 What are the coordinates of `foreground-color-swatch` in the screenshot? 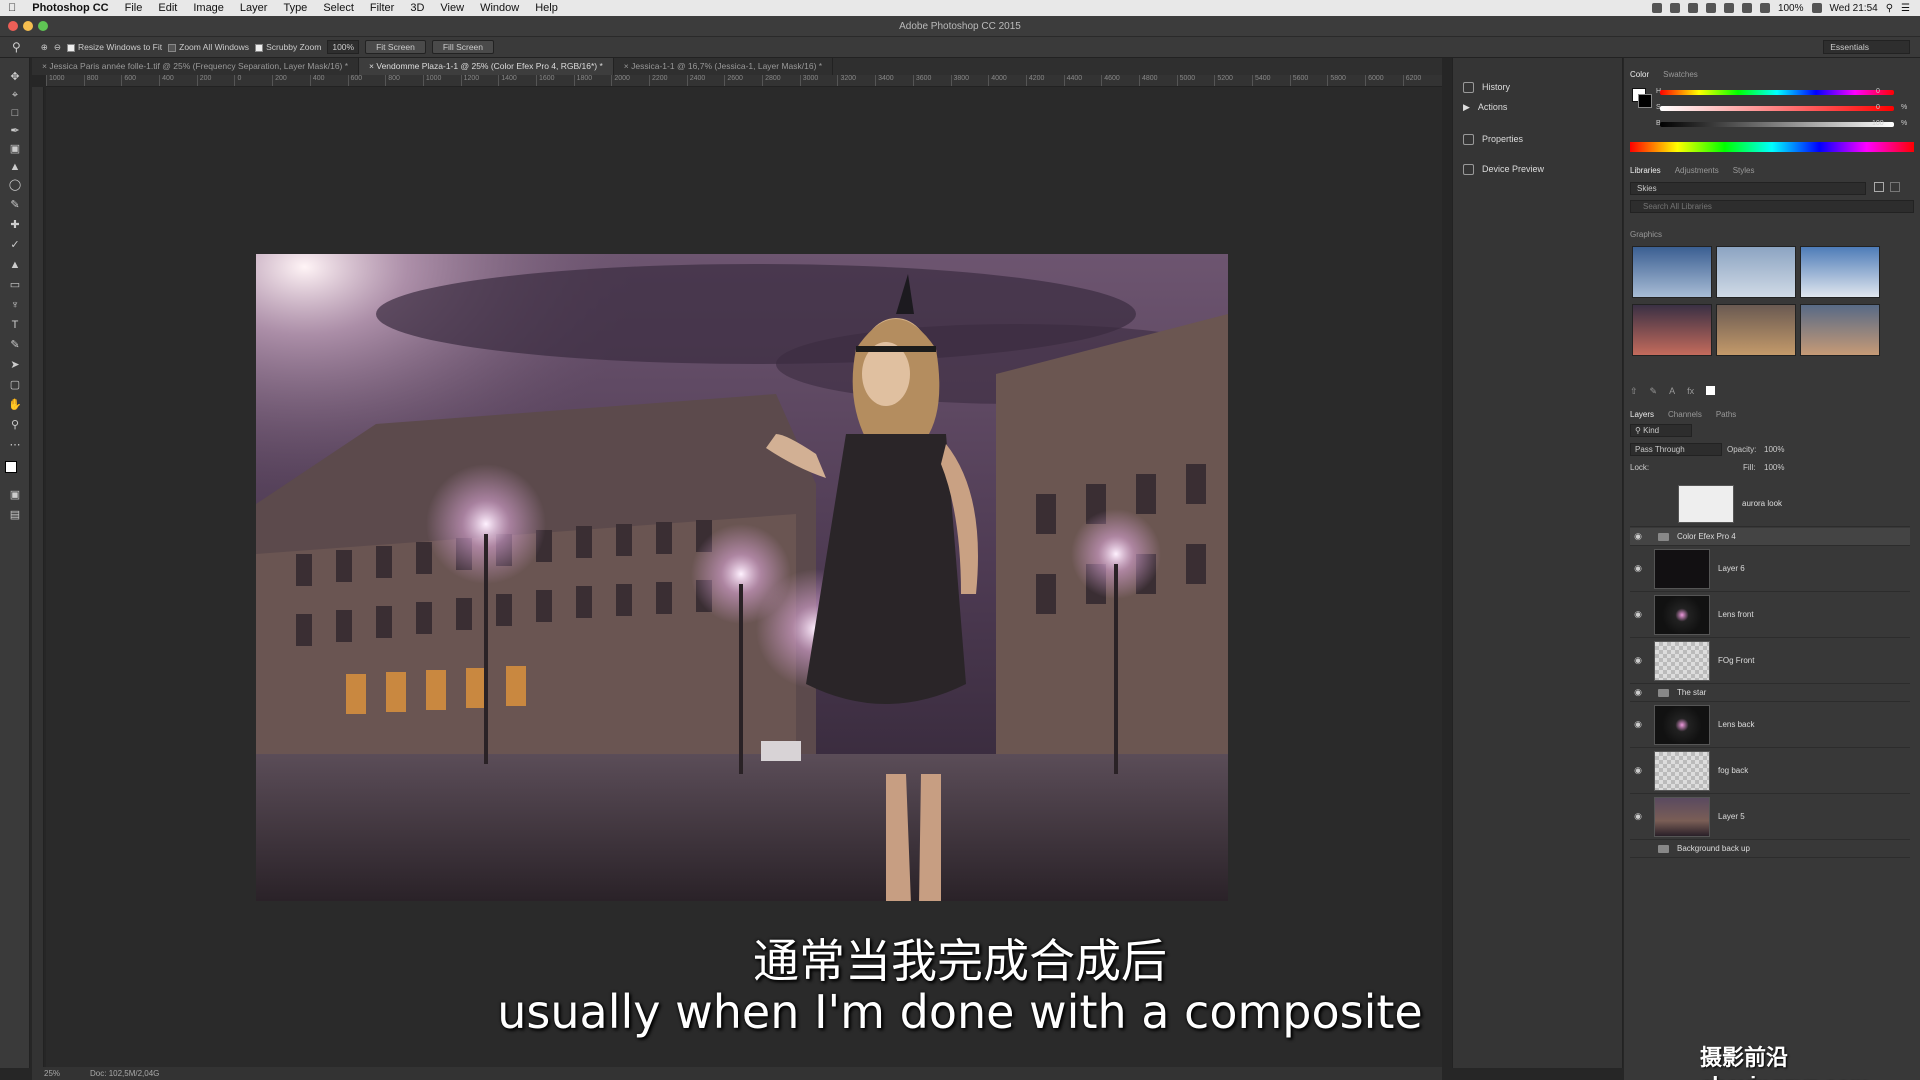 It's located at (11, 467).